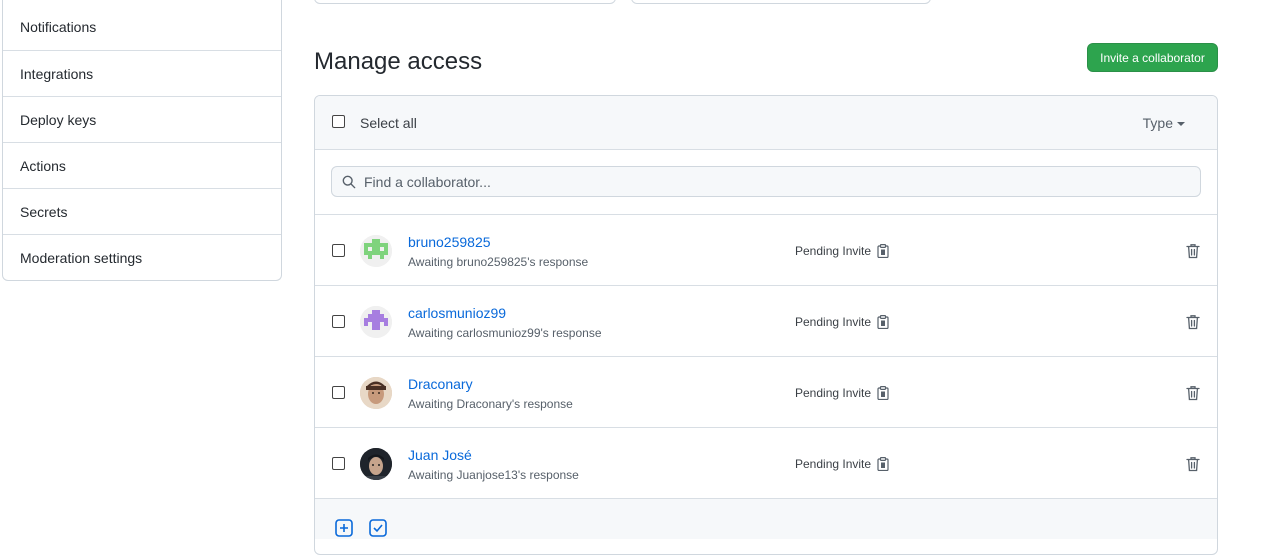 This screenshot has height=555, width=1281. What do you see at coordinates (344, 528) in the screenshot?
I see `plus-square-icon` at bounding box center [344, 528].